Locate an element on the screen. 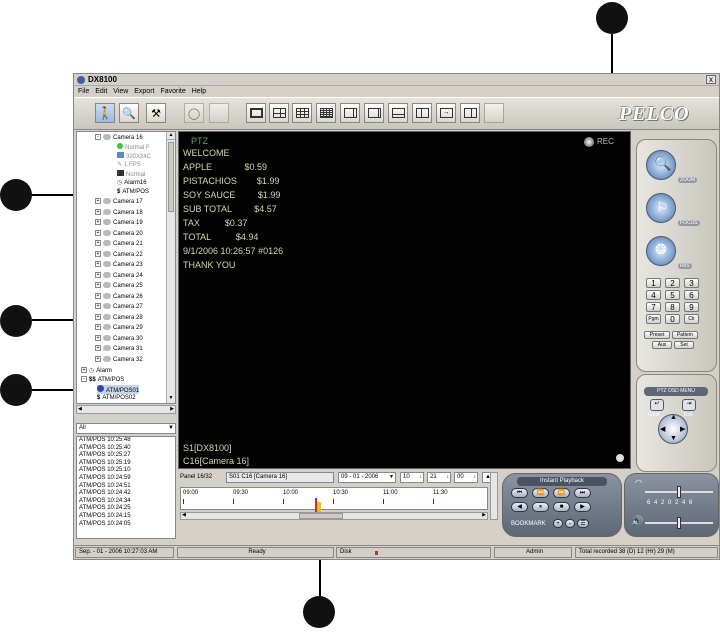 This screenshot has height=632, width=720. tree-camera: + Camera 20 is located at coordinates (119, 234).